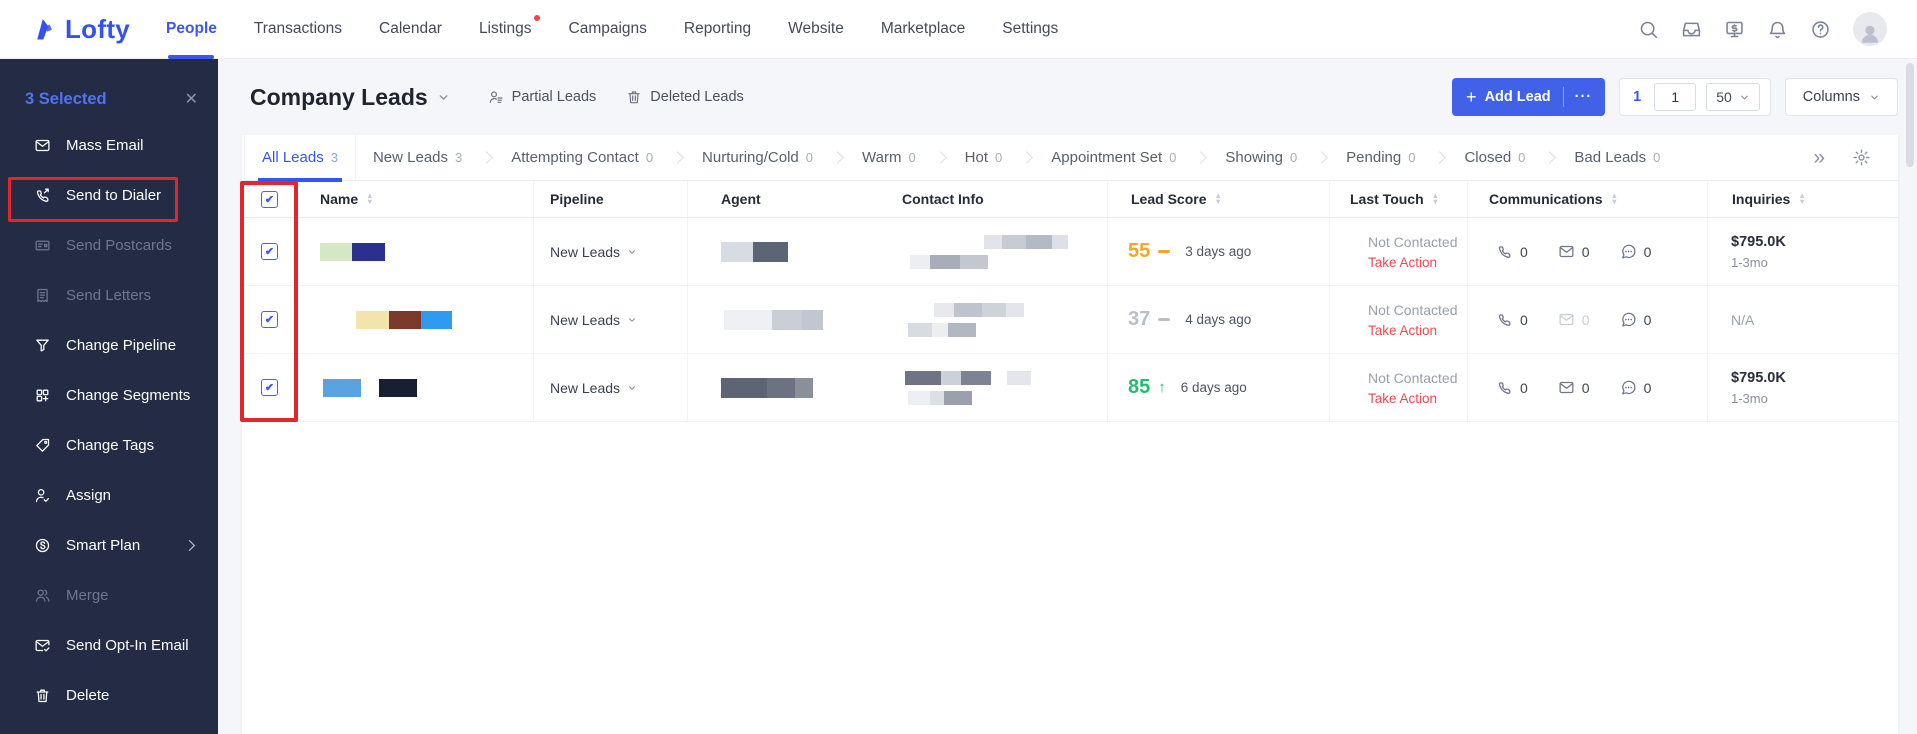 This screenshot has height=734, width=1917. What do you see at coordinates (1819, 157) in the screenshot?
I see `more-tabs-icon: »` at bounding box center [1819, 157].